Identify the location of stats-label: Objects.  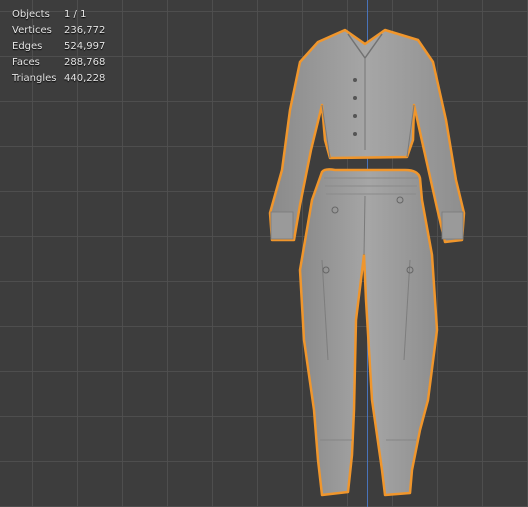
(31, 14).